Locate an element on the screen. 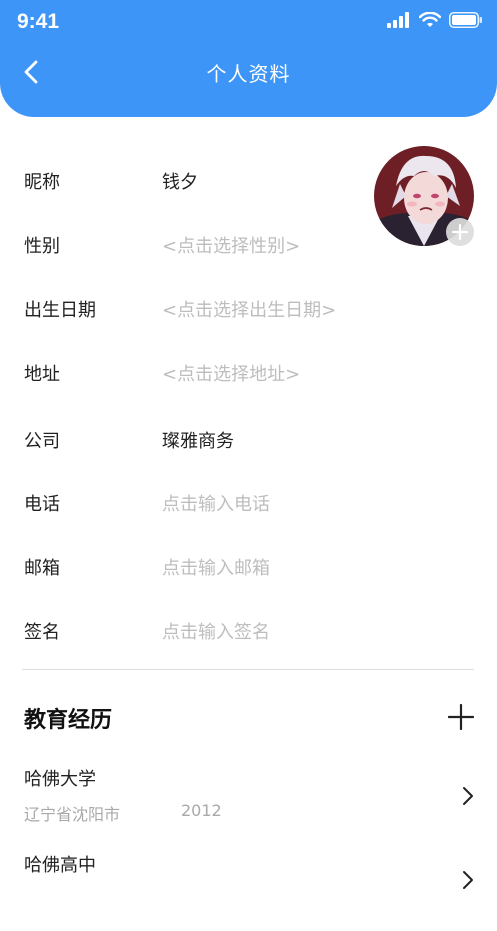 The image size is (497, 931). row-label: 性别 is located at coordinates (42, 246).